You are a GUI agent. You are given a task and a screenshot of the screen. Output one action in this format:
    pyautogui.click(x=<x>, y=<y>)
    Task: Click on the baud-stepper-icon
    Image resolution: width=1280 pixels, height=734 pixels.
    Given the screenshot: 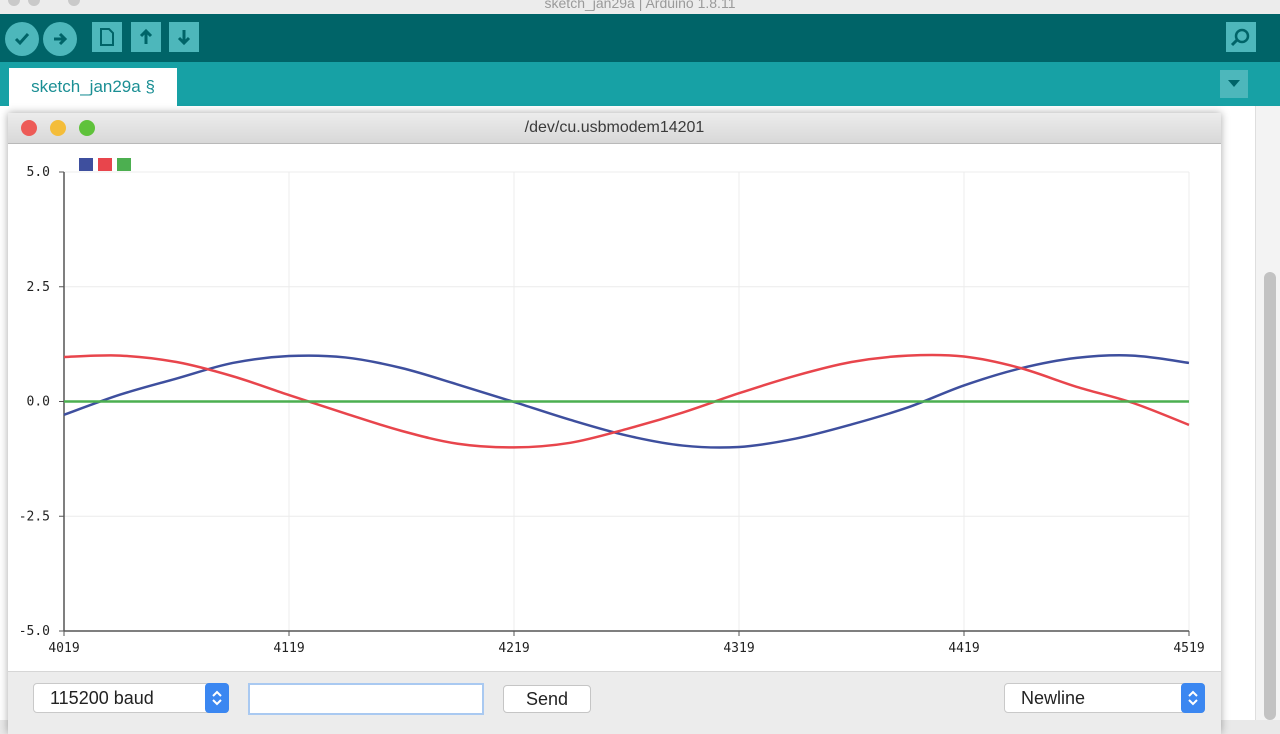 What is the action you would take?
    pyautogui.click(x=217, y=698)
    